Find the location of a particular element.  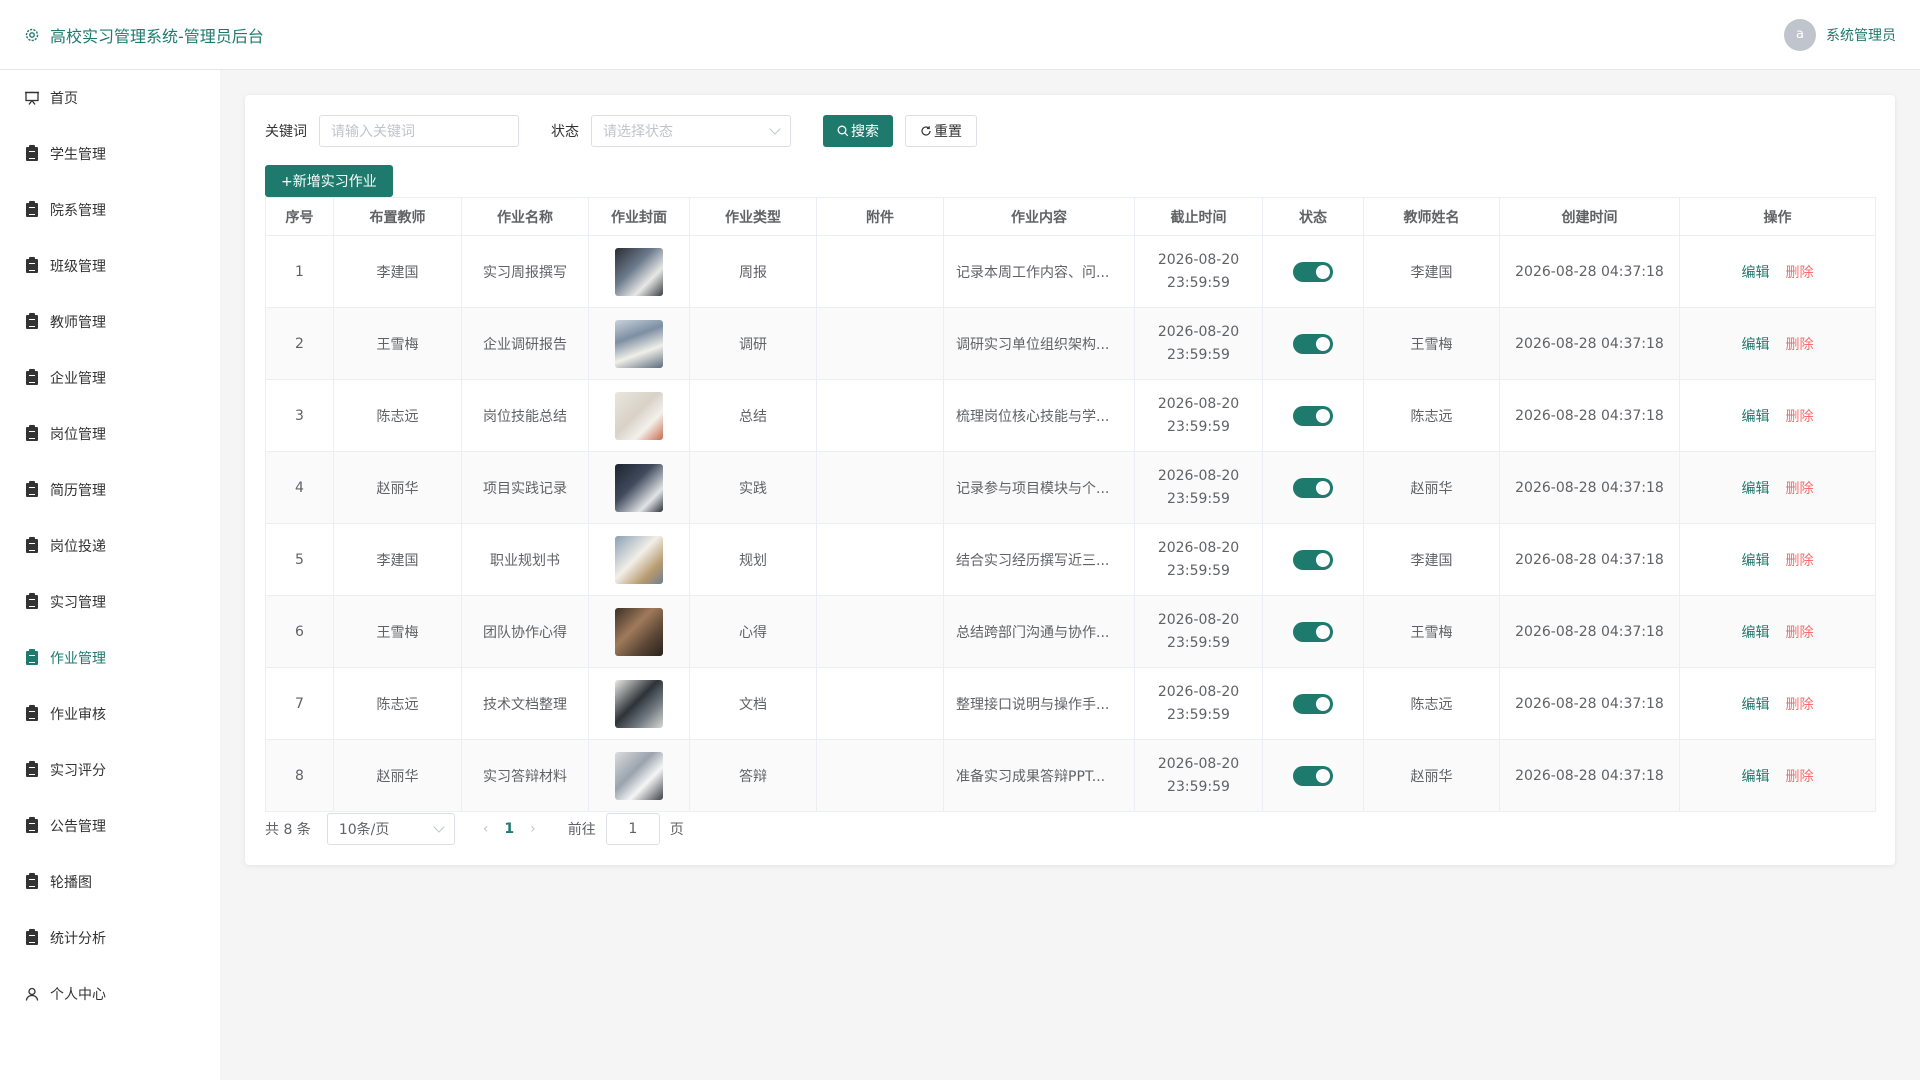

no-cell: 2 is located at coordinates (299, 343).